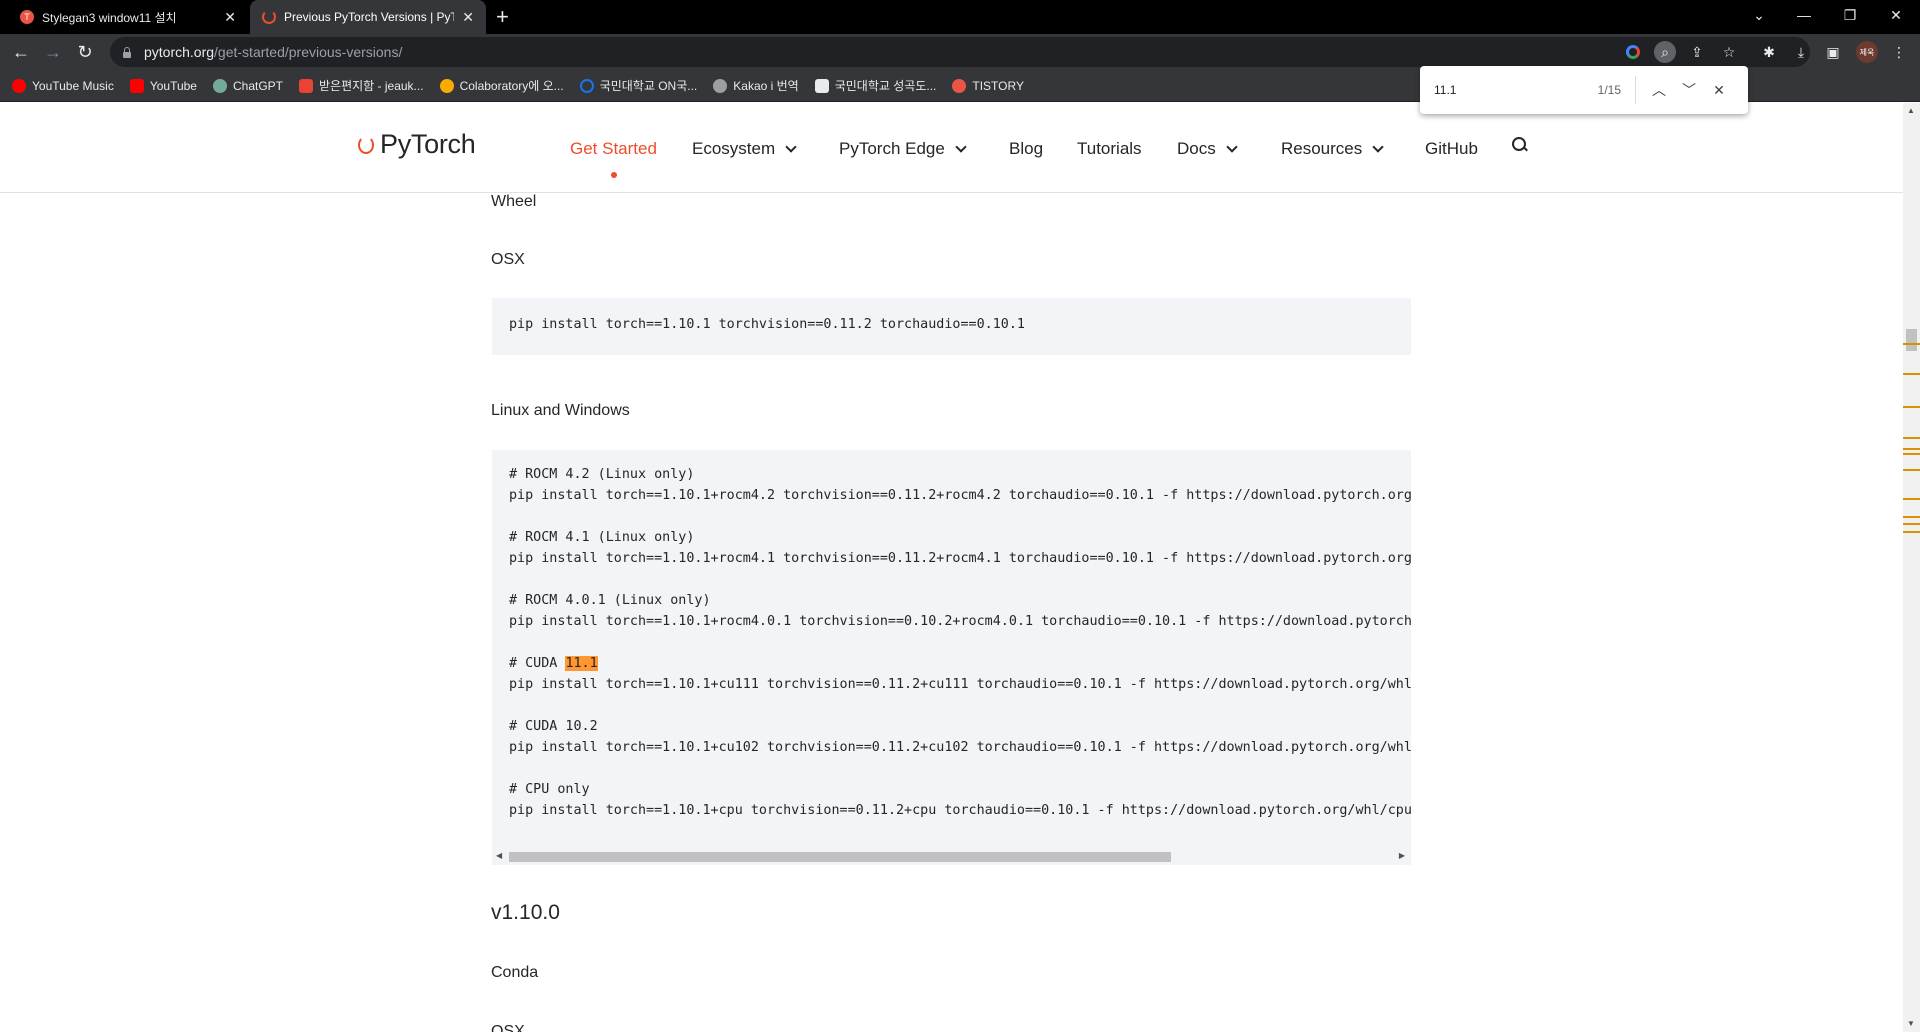  Describe the element at coordinates (610, 600) in the screenshot. I see `code-comment: # ROCM 4.0.1 (Linux only)` at that location.